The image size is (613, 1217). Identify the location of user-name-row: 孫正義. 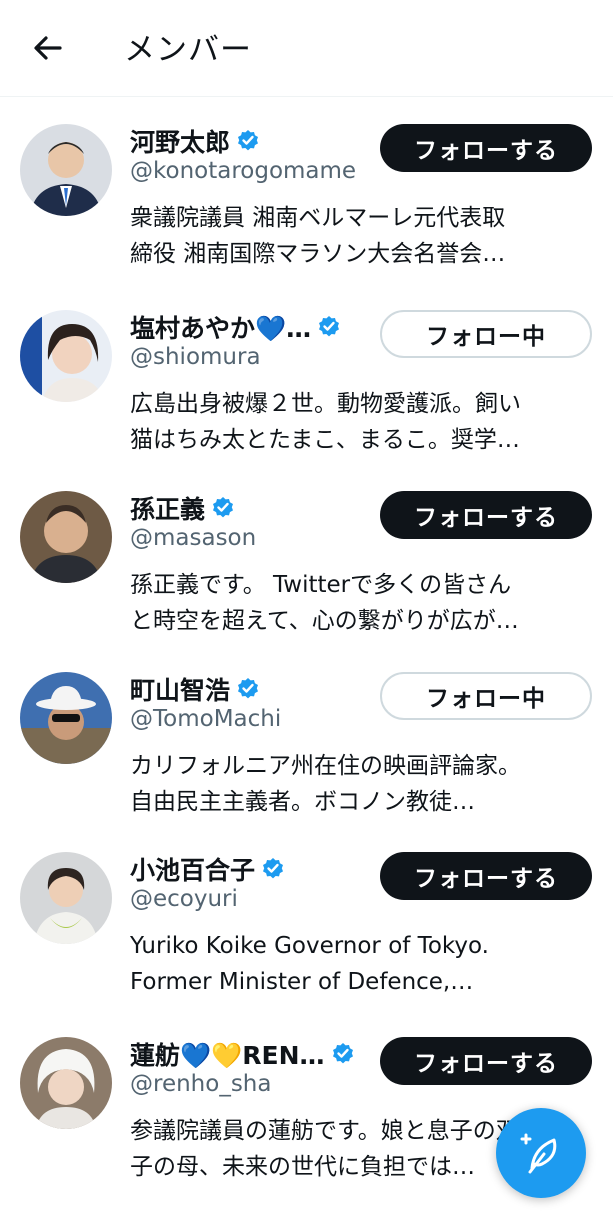
(182, 508).